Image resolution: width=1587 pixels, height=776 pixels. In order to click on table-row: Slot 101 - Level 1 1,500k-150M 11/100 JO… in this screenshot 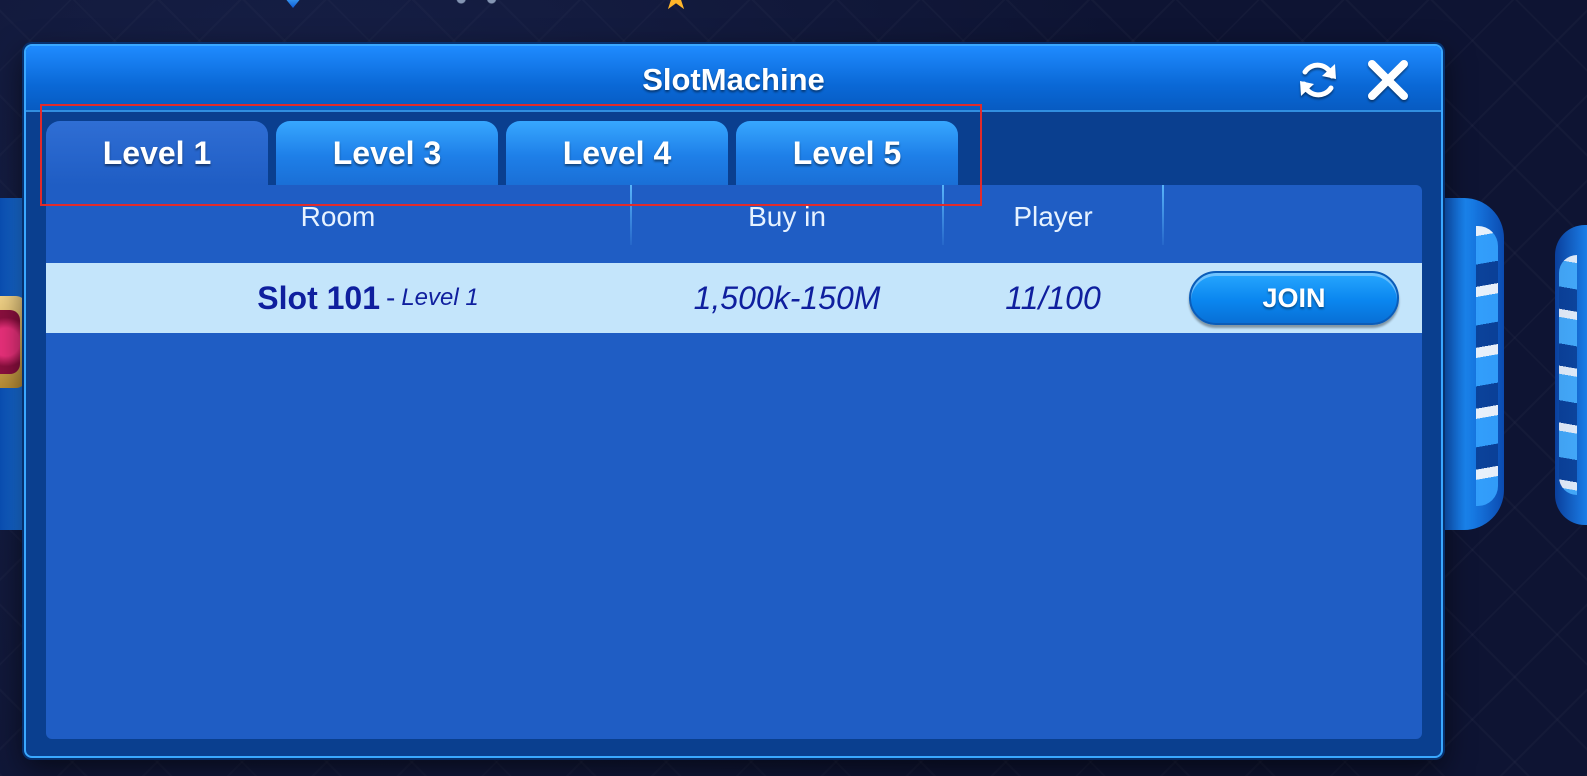, I will do `click(734, 298)`.